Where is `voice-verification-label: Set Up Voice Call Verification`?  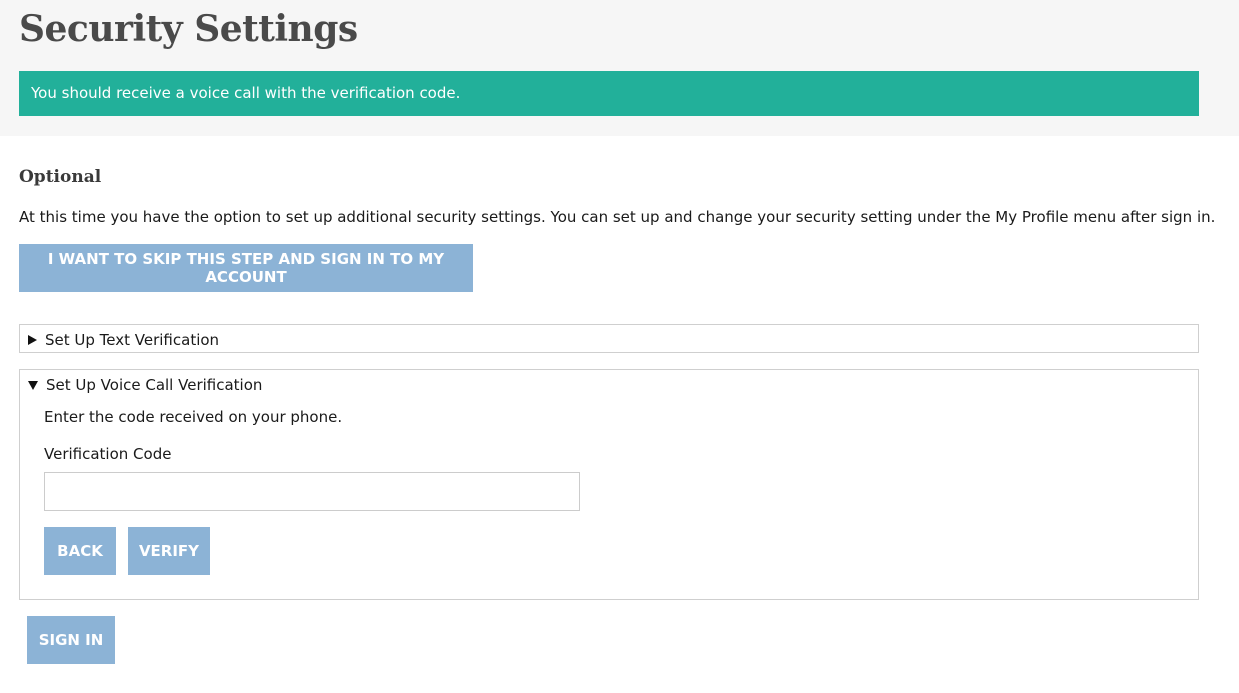 voice-verification-label: Set Up Voice Call Verification is located at coordinates (154, 385).